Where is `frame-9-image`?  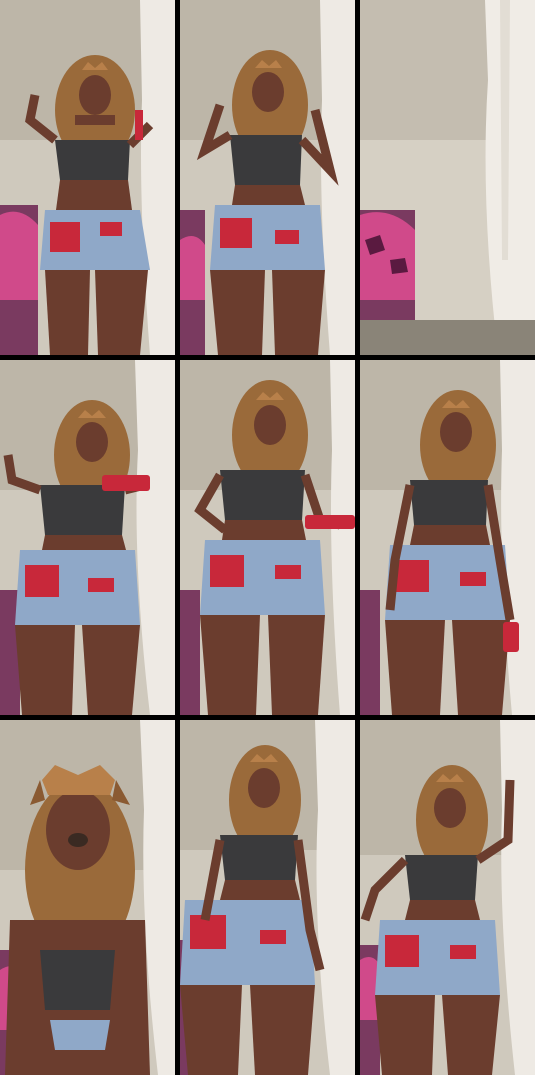
frame-9-image is located at coordinates (447, 897).